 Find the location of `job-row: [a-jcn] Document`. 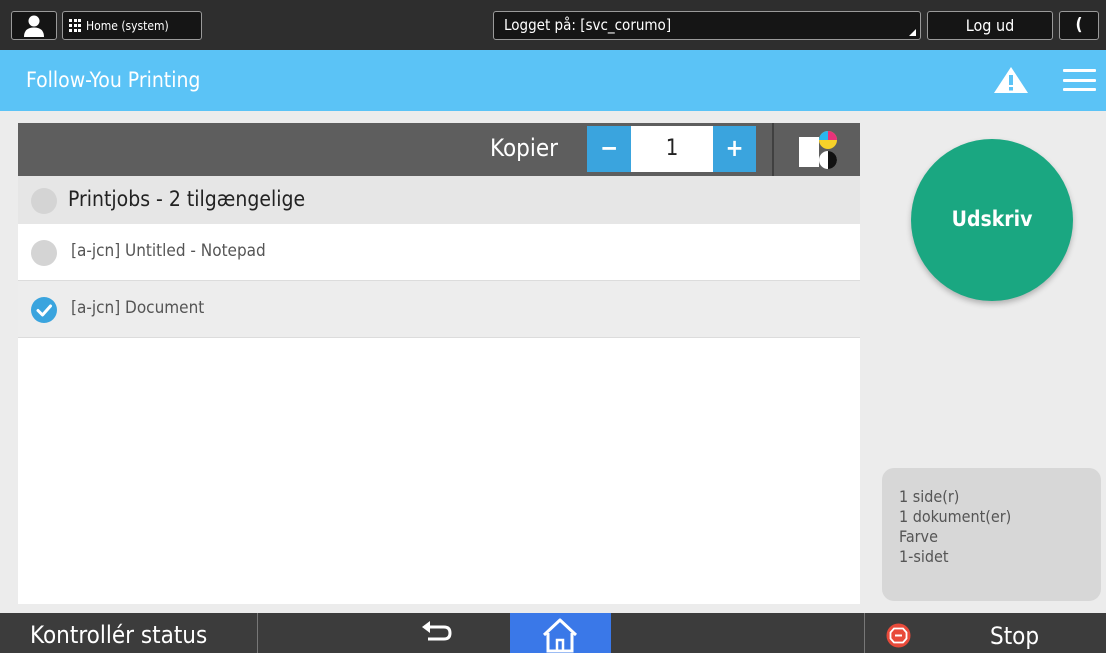

job-row: [a-jcn] Document is located at coordinates (439, 309).